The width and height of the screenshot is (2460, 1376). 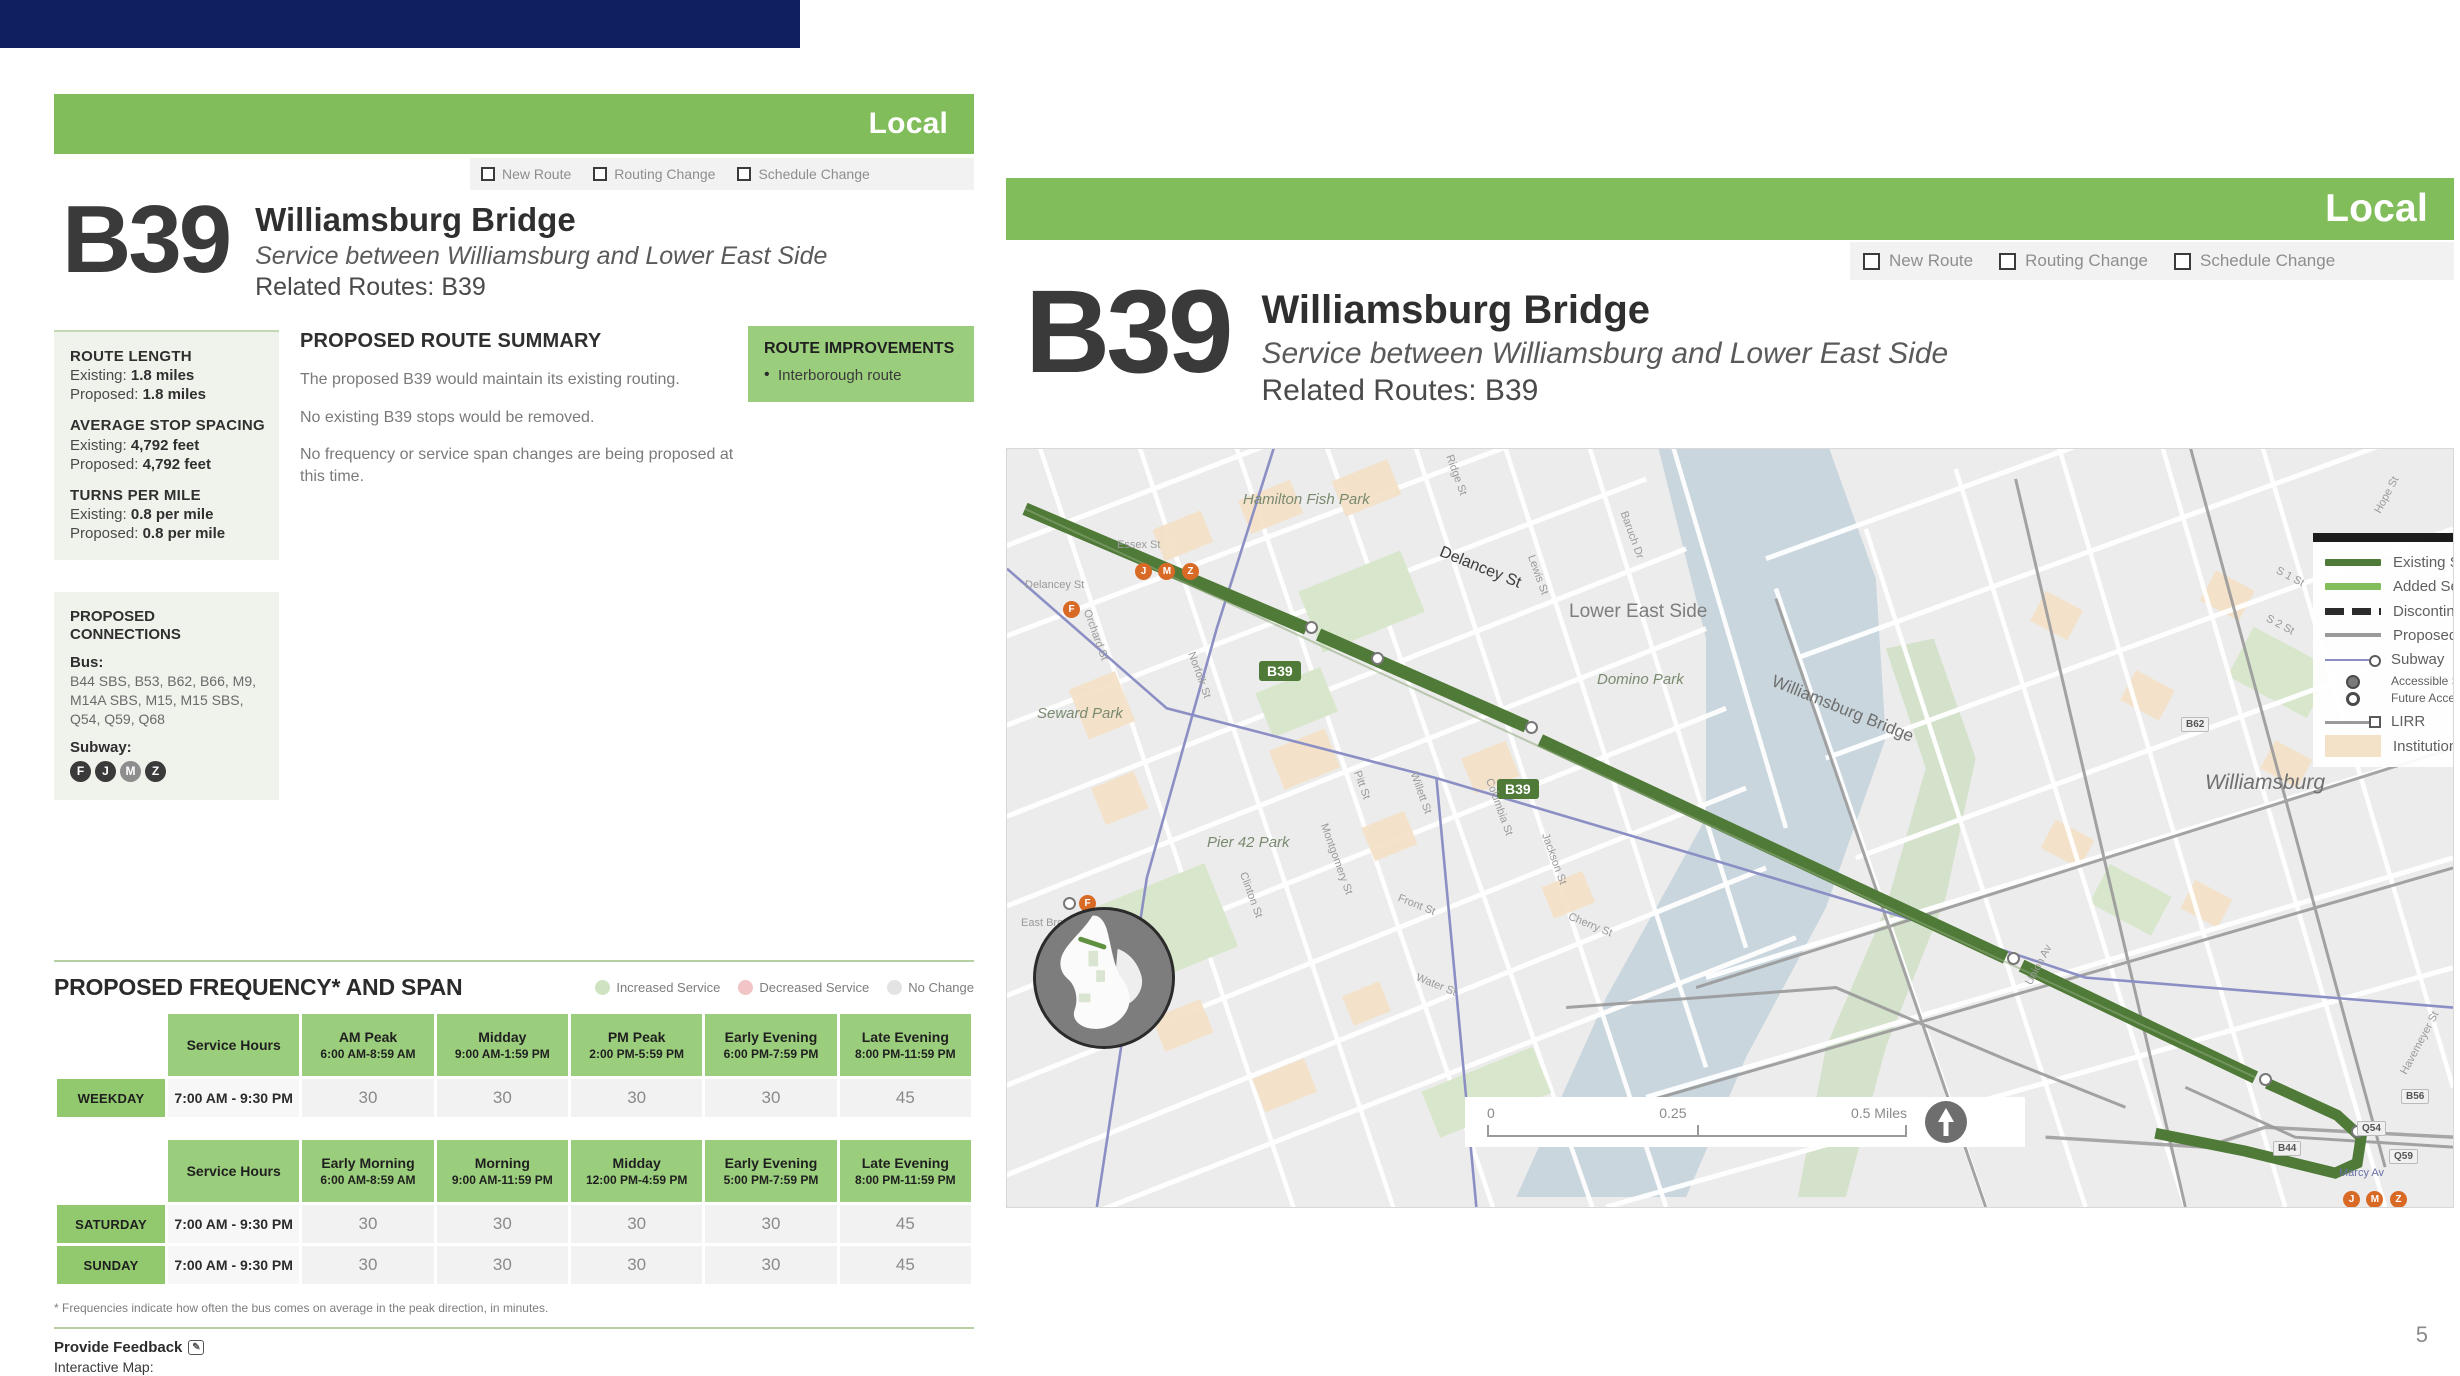 I want to click on route-title: Williamsburg Bridge, so click(x=1456, y=310).